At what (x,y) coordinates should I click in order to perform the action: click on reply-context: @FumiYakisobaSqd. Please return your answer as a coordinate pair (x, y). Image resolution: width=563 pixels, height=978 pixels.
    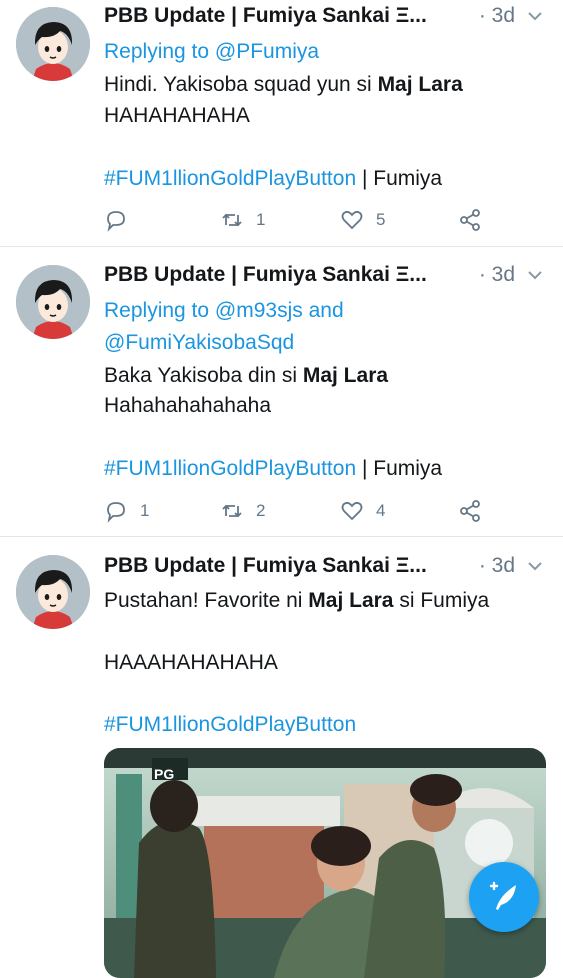
    Looking at the image, I should click on (199, 343).